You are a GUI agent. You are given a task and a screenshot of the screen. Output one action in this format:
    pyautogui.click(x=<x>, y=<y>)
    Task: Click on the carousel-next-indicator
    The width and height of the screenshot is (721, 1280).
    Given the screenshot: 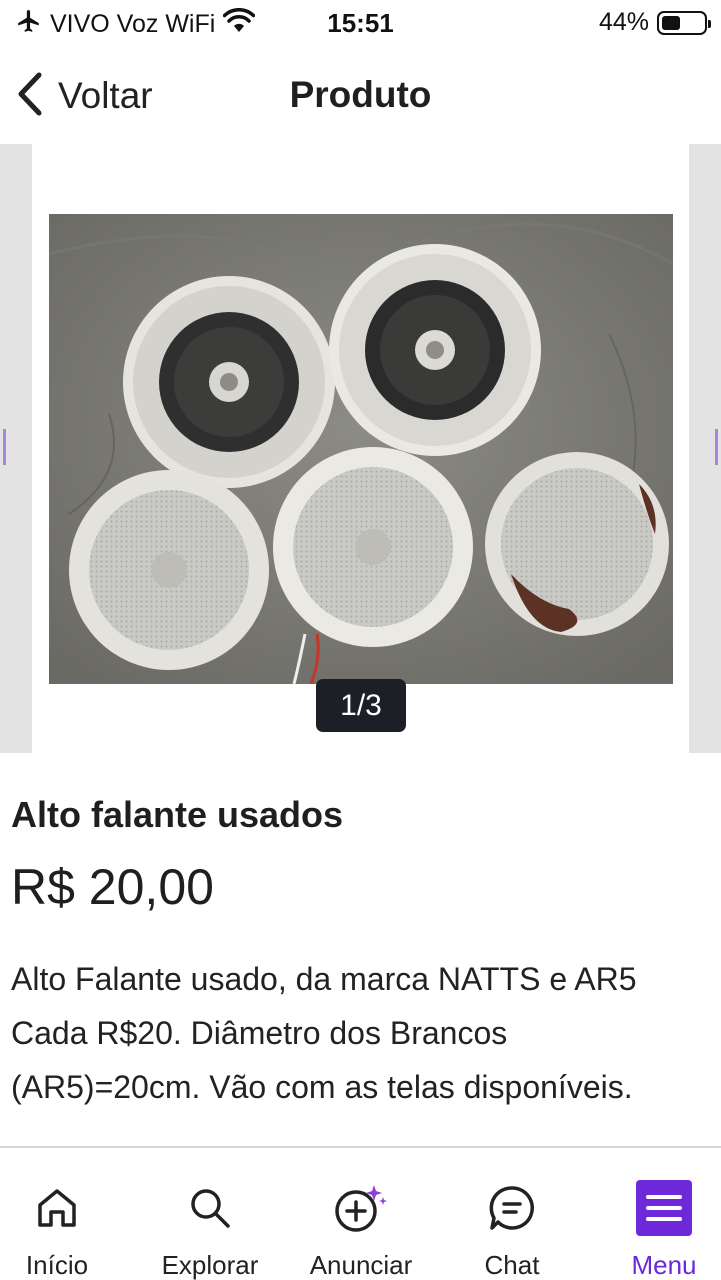 What is the action you would take?
    pyautogui.click(x=718, y=447)
    